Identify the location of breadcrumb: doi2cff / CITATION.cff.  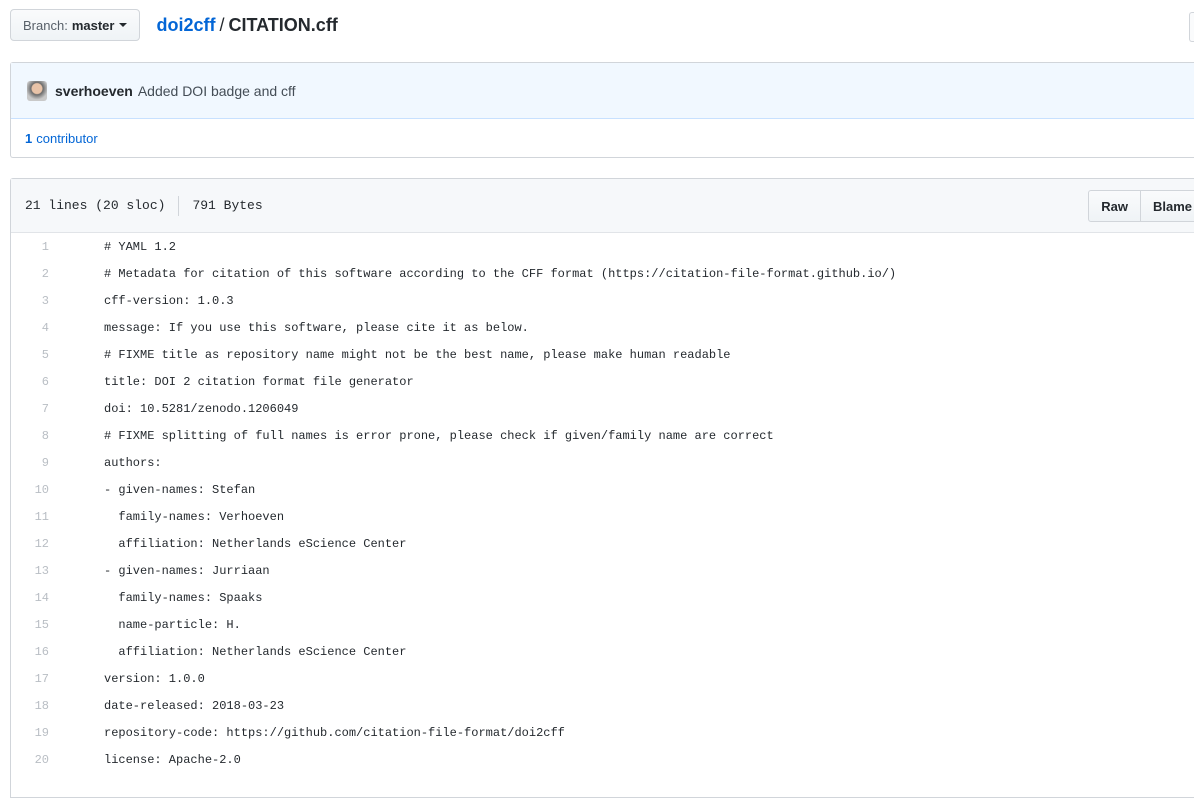
(246, 25).